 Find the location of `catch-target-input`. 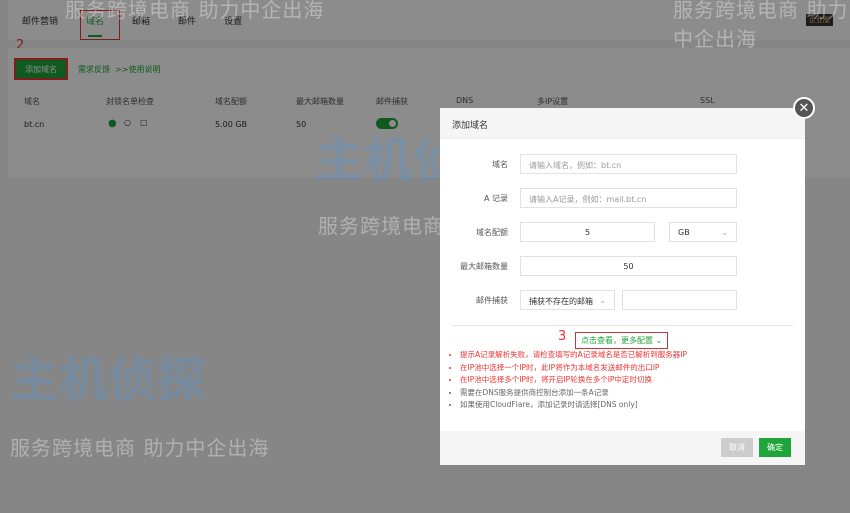

catch-target-input is located at coordinates (679, 300).